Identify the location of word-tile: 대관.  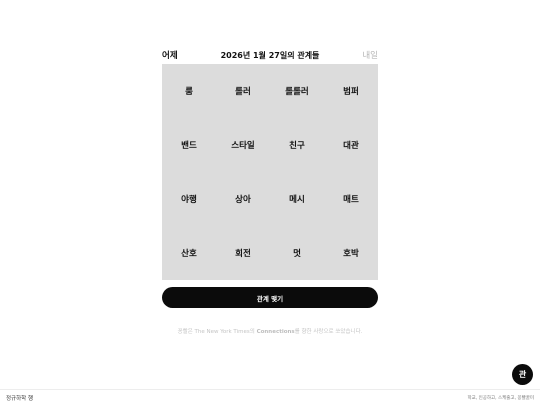
(351, 145).